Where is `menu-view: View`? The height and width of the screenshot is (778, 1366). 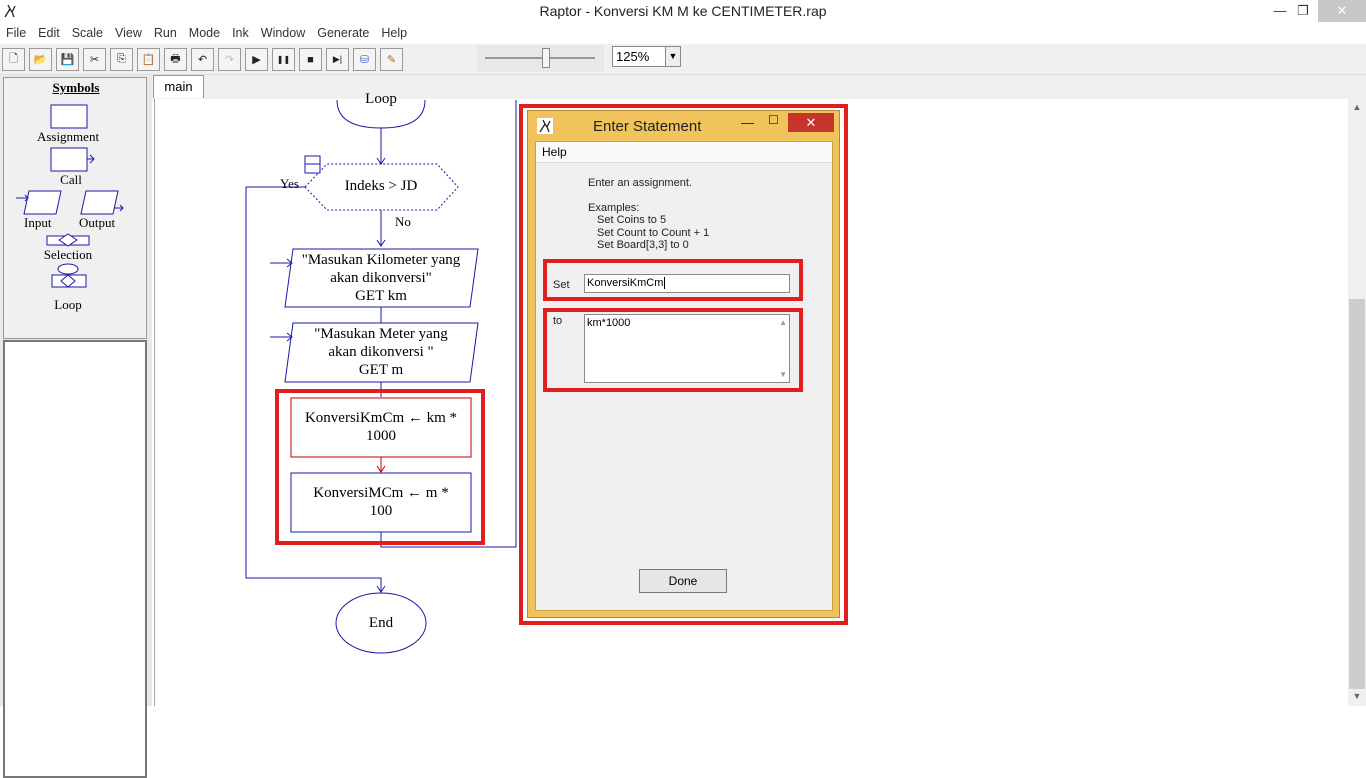
menu-view: View is located at coordinates (128, 33).